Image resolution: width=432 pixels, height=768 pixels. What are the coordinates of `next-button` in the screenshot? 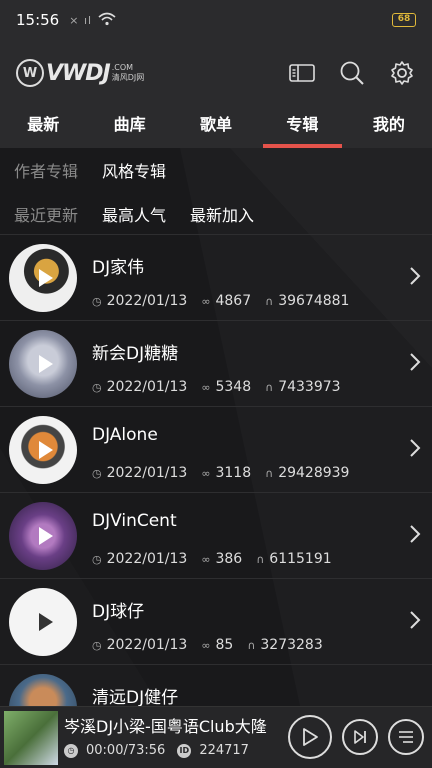 It's located at (360, 737).